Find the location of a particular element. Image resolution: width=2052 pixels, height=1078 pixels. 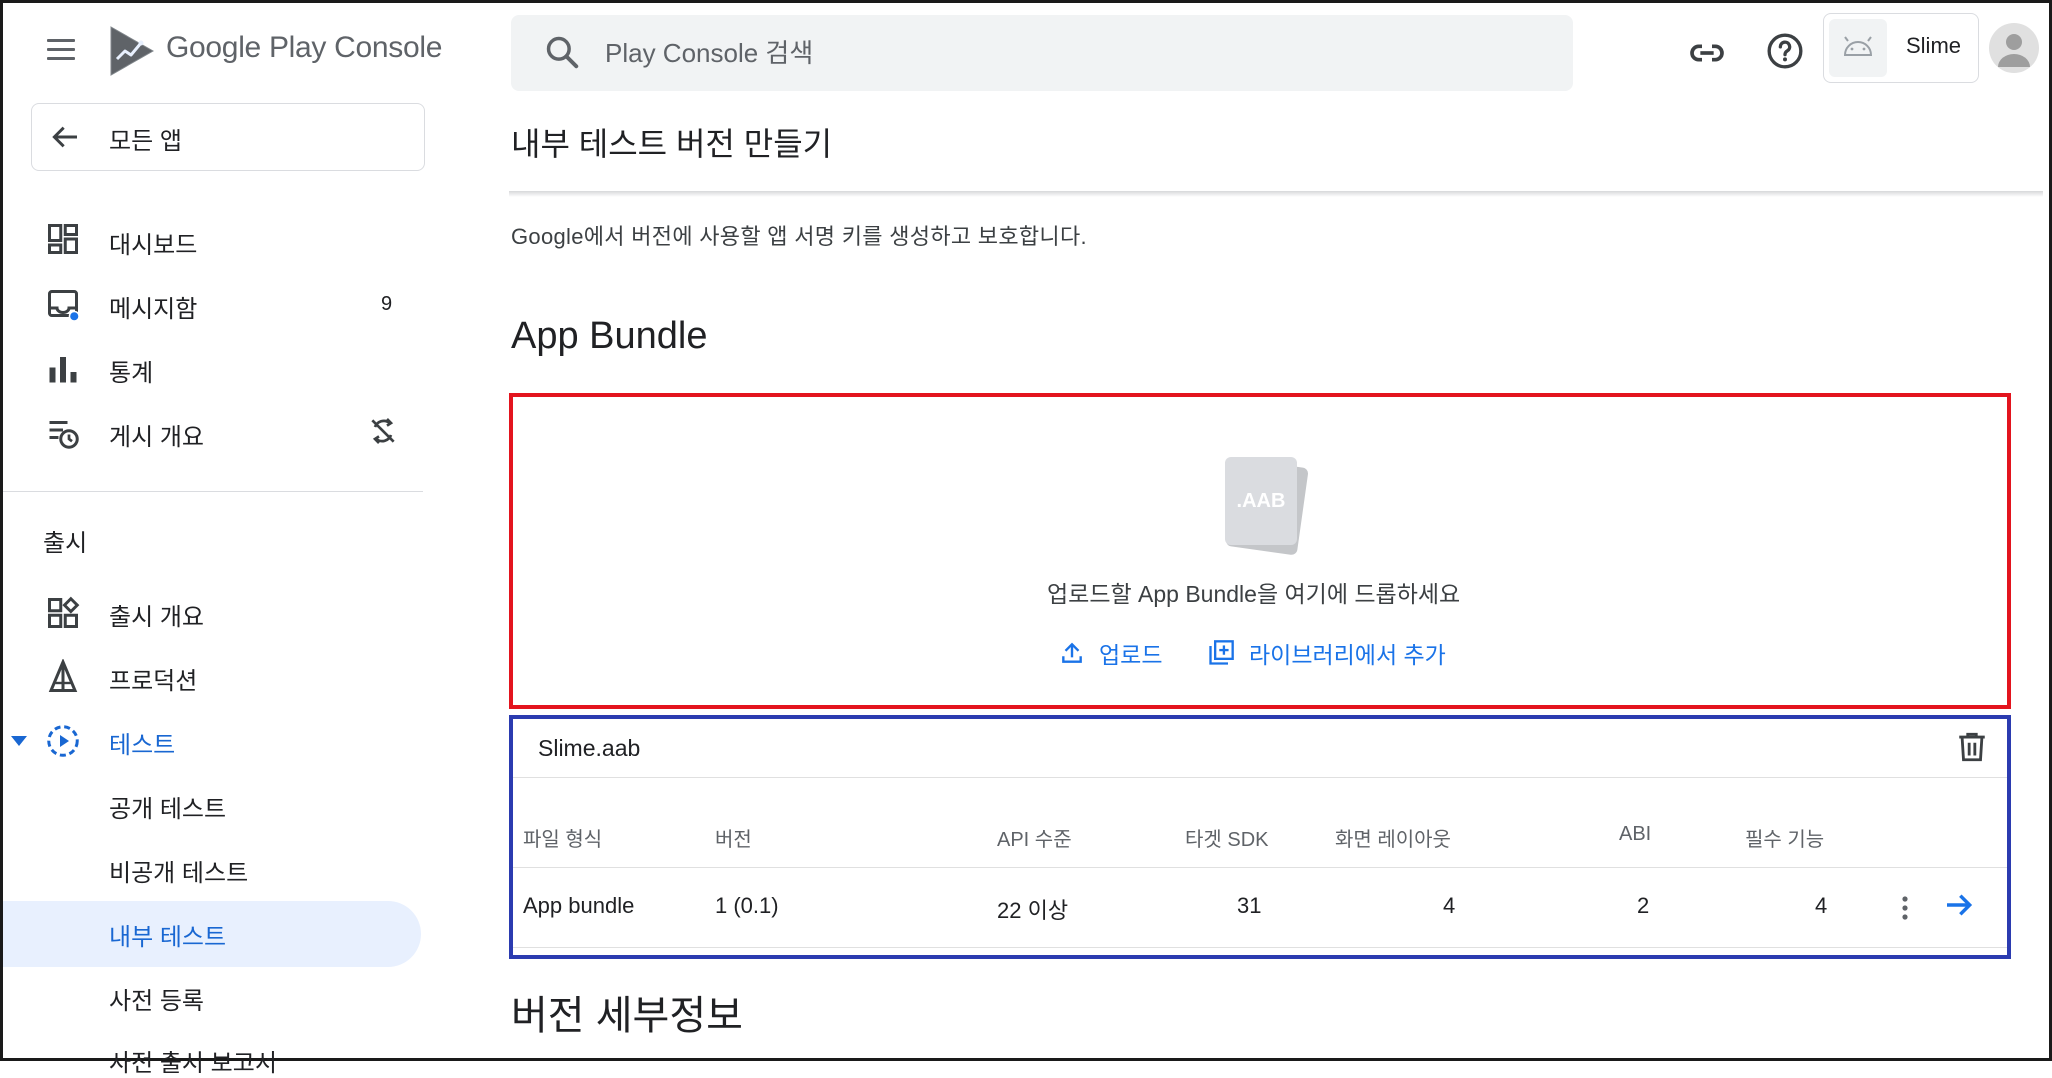

sidebar-item-pre-registration: 사전 등록 is located at coordinates (156, 998).